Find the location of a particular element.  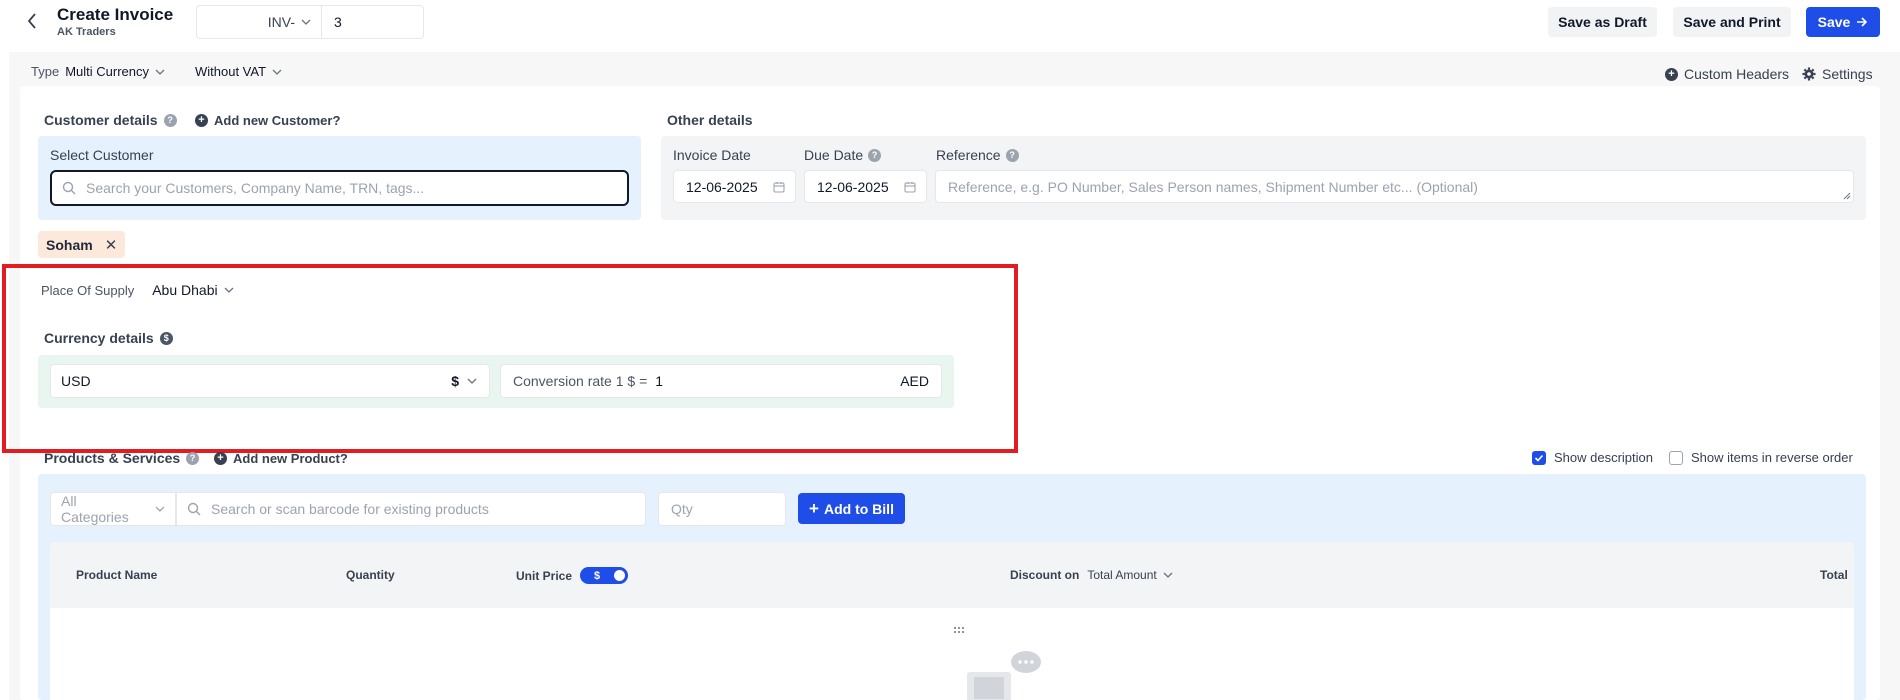

col-unit-price: Unit Price $ is located at coordinates (572, 575).